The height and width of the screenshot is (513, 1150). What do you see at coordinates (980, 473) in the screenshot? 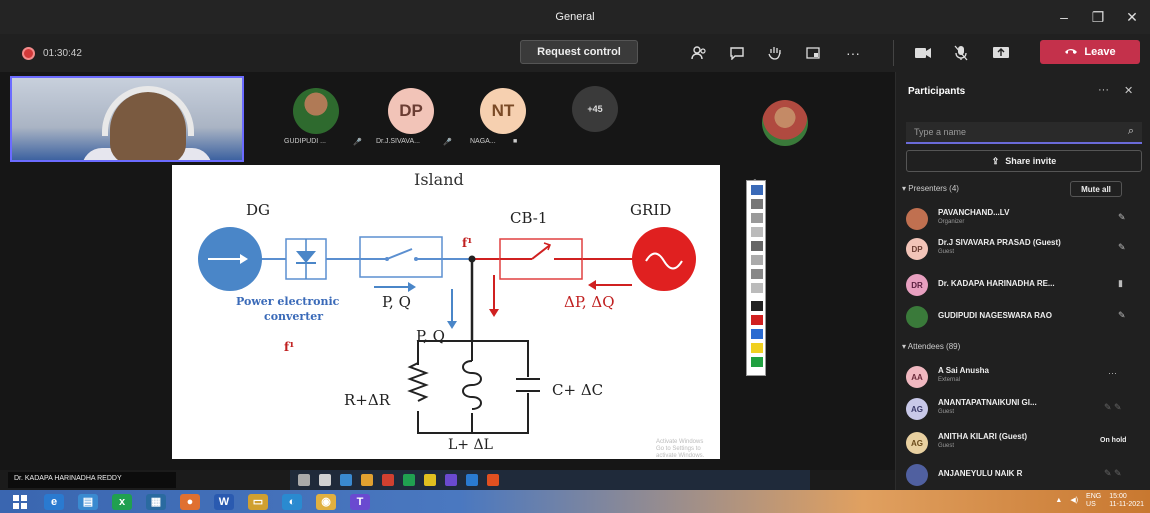
I see `participant-name: ANJANEYULU NAIK R` at bounding box center [980, 473].